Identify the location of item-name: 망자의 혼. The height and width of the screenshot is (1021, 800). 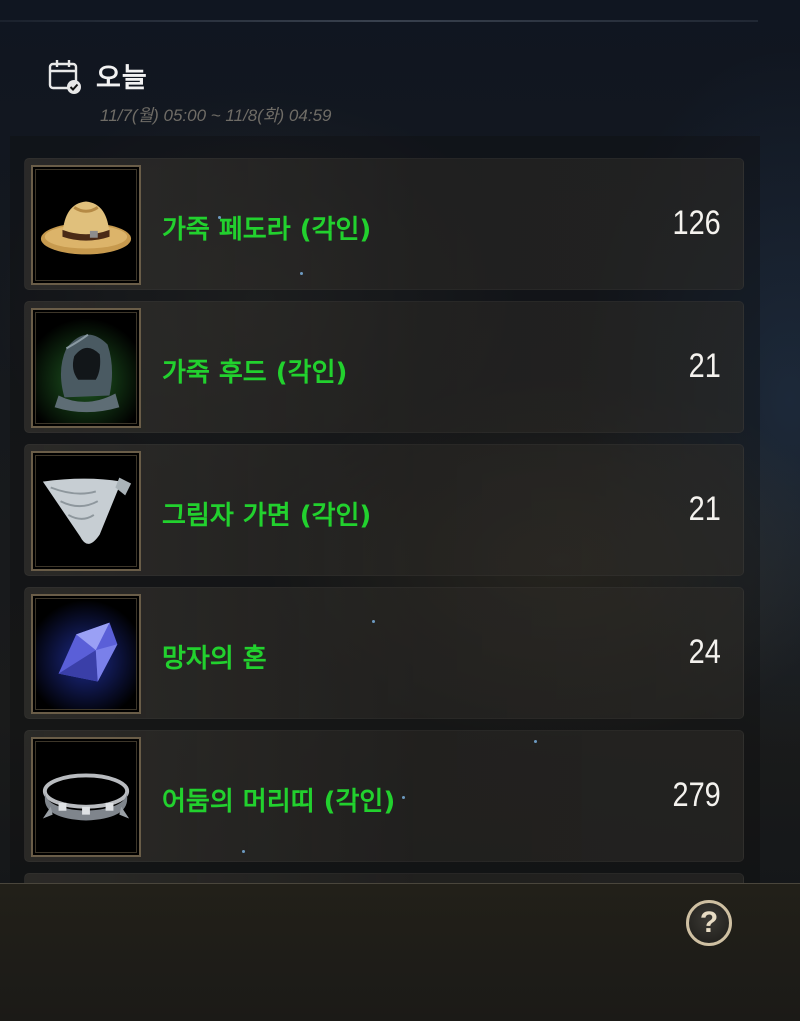
(214, 659).